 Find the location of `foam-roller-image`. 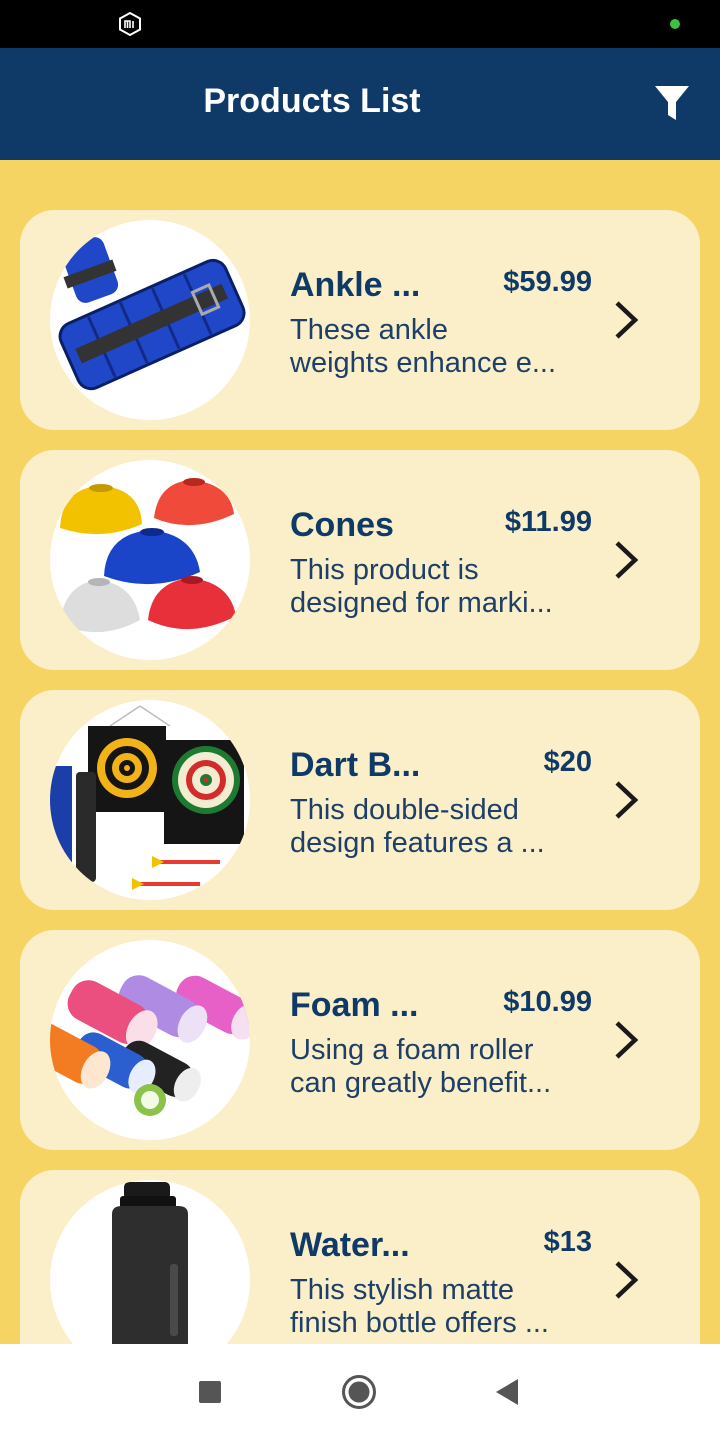

foam-roller-image is located at coordinates (150, 1040).